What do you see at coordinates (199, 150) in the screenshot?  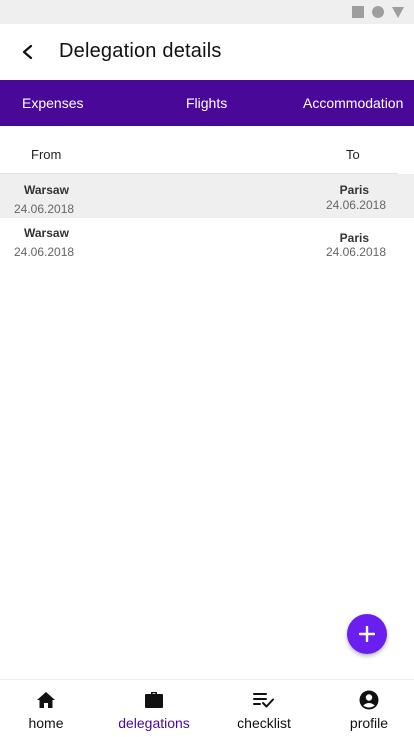 I see `table-header: From To` at bounding box center [199, 150].